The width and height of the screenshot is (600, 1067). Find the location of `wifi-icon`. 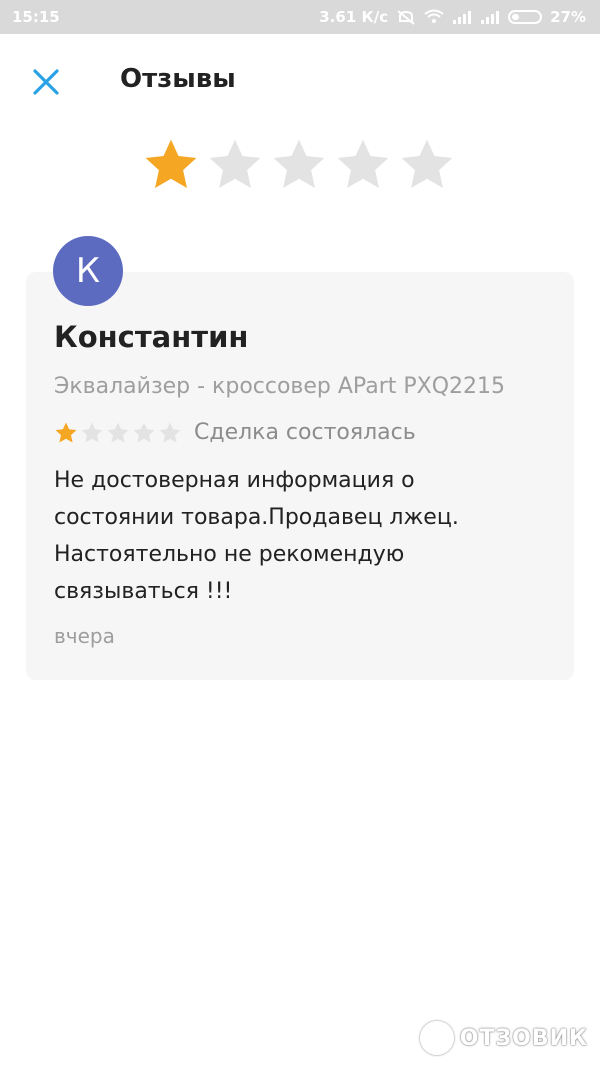

wifi-icon is located at coordinates (434, 16).